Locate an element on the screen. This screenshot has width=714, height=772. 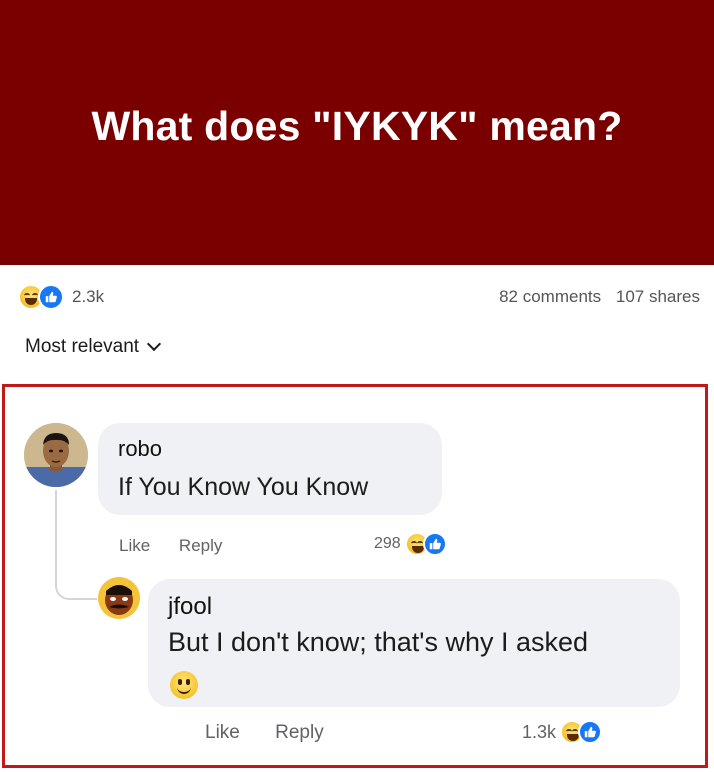
sort-label: Most relevant is located at coordinates (82, 346).